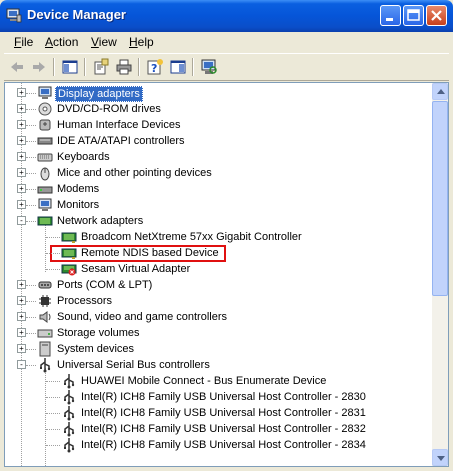  What do you see at coordinates (45, 221) in the screenshot?
I see `network-adapter-icon` at bounding box center [45, 221].